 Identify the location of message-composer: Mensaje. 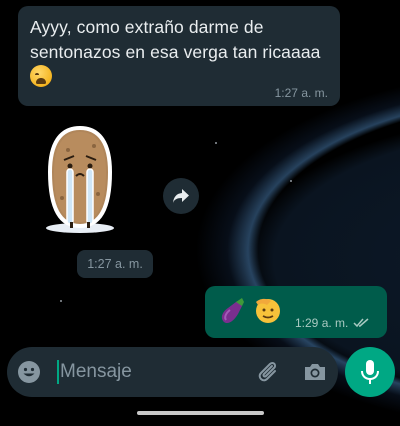
(172, 372).